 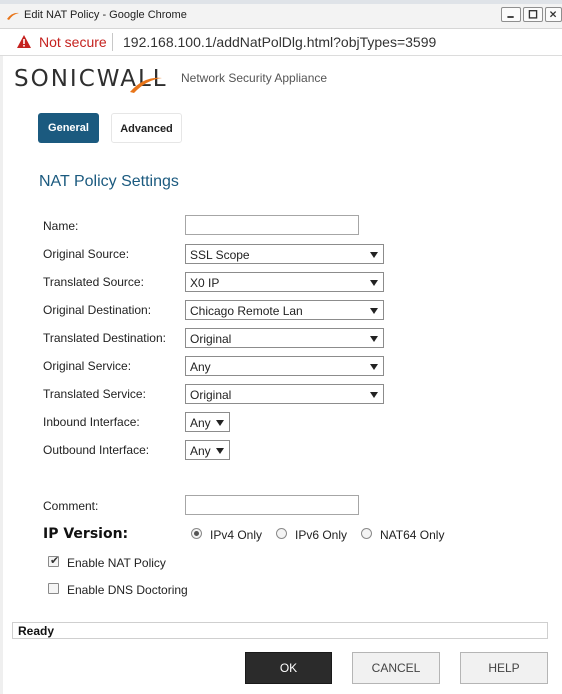 What do you see at coordinates (86, 254) in the screenshot?
I see `original-source-label: Original Source:` at bounding box center [86, 254].